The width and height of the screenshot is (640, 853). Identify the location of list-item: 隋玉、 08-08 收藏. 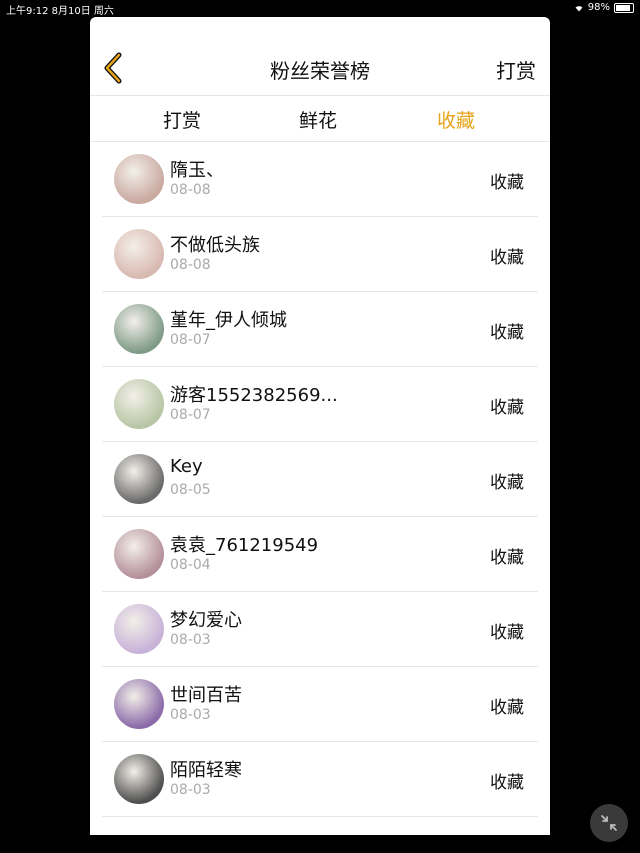
(320, 179).